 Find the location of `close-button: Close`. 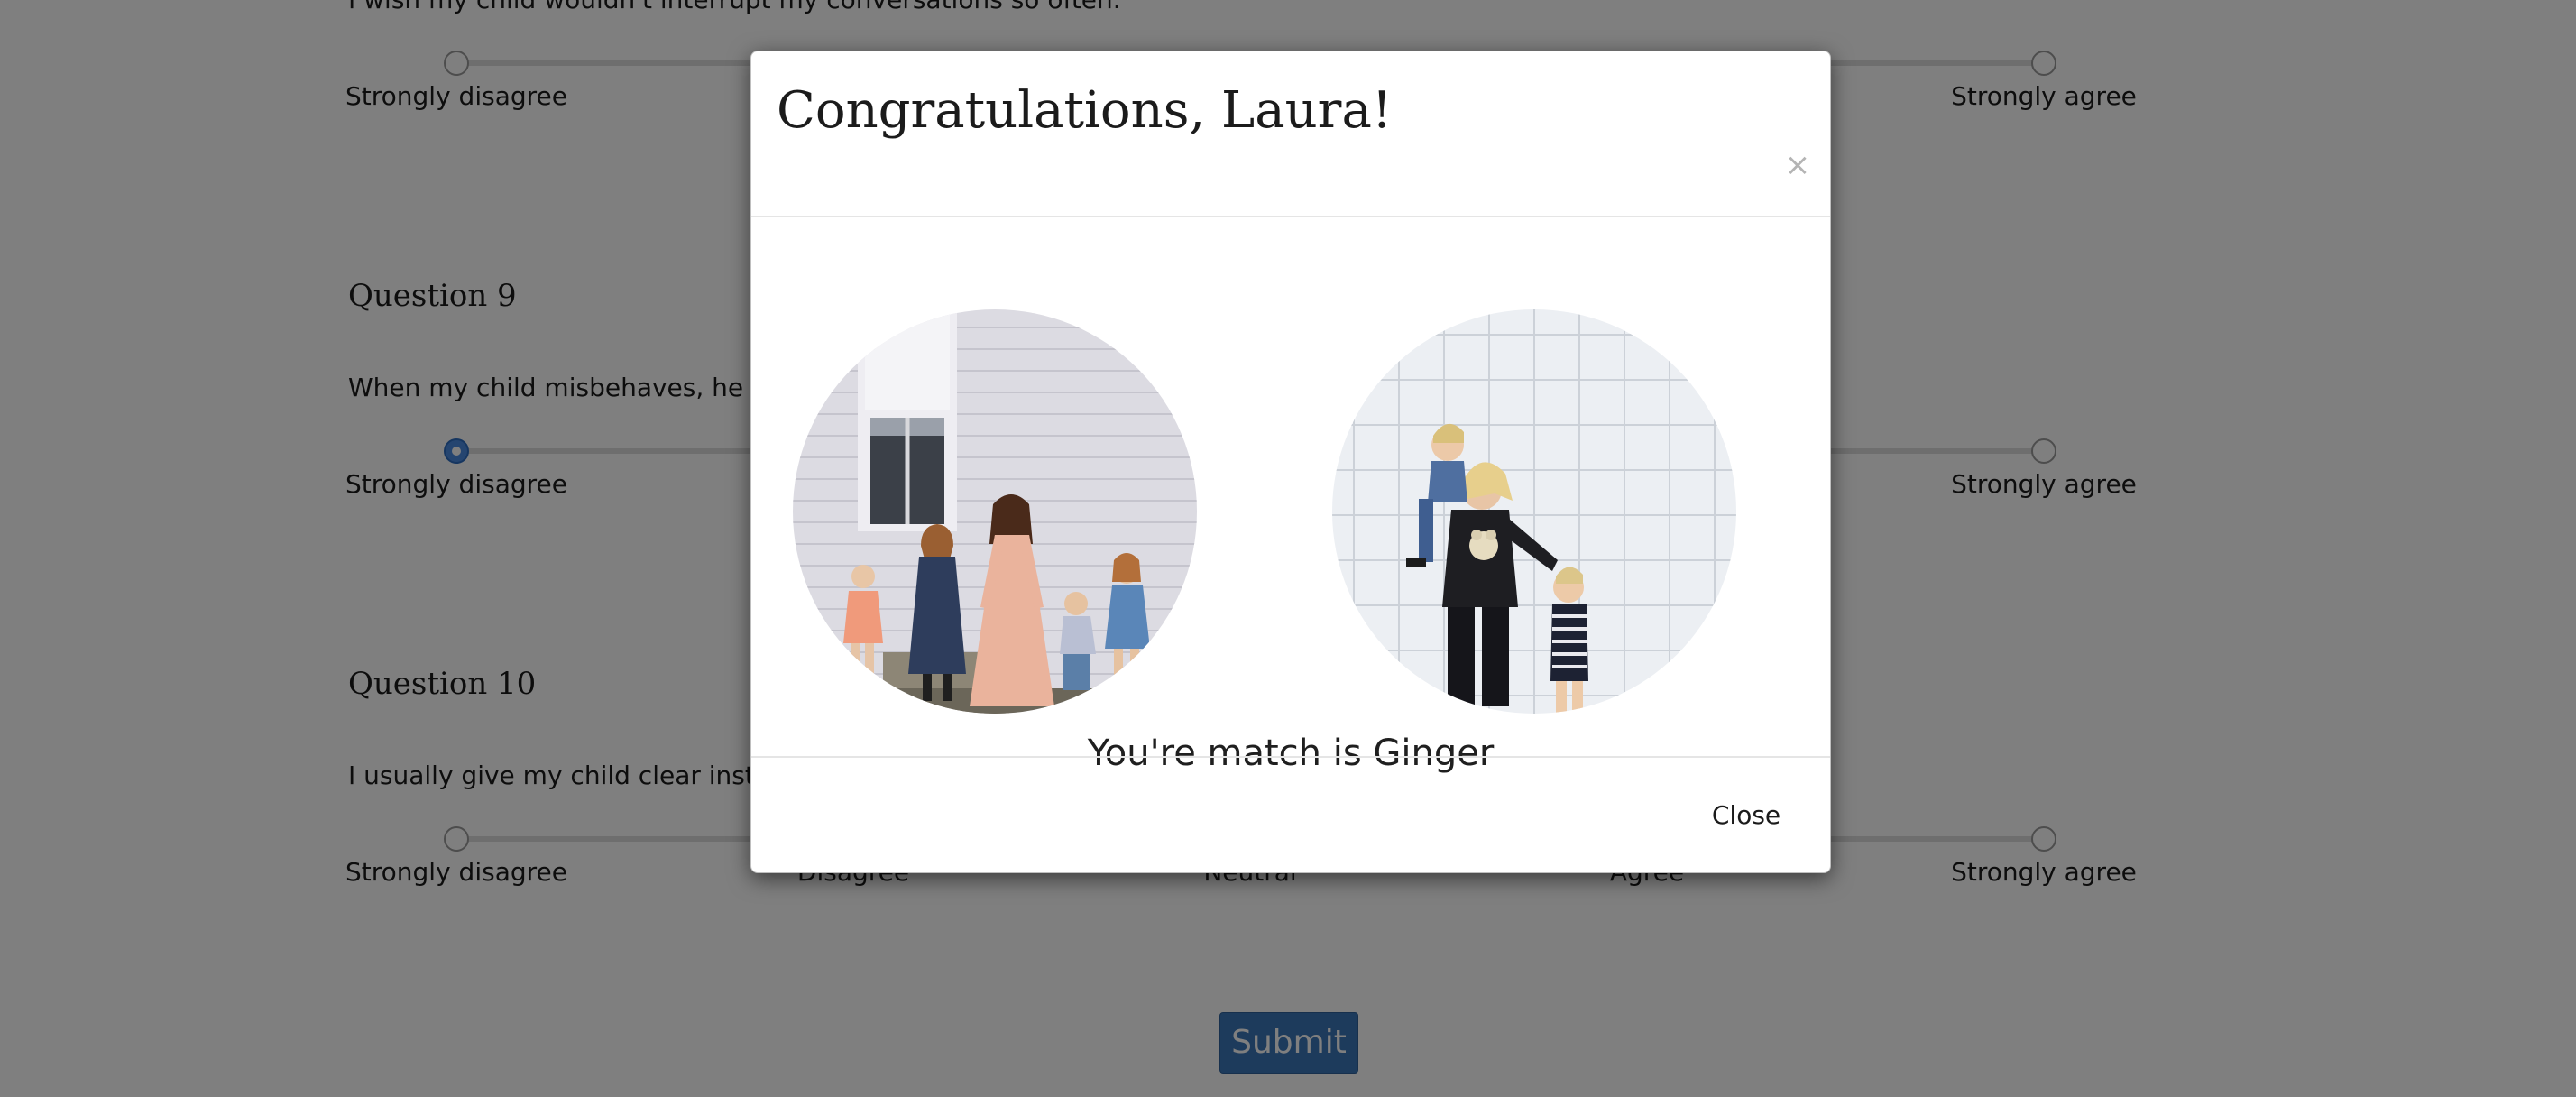

close-button: Close is located at coordinates (1747, 816).